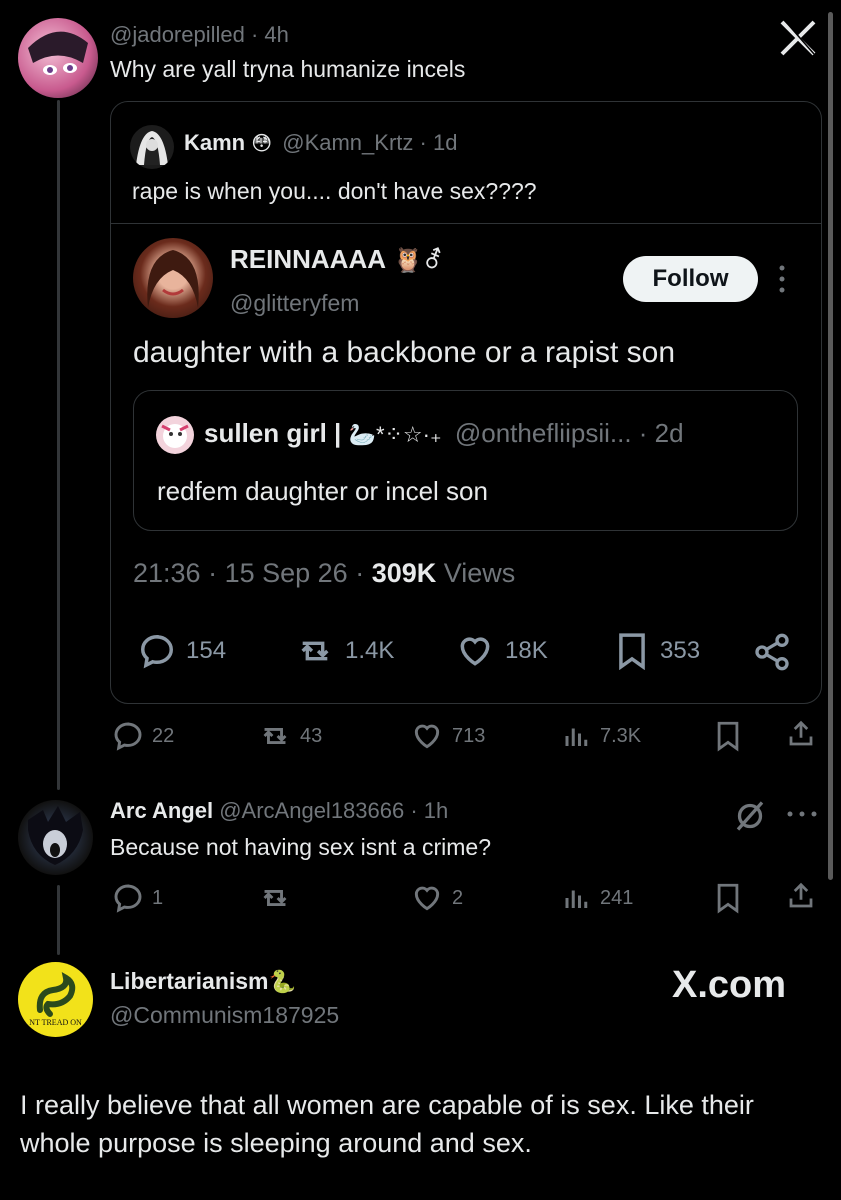  I want to click on quote1-emoji: 😳, so click(262, 144).